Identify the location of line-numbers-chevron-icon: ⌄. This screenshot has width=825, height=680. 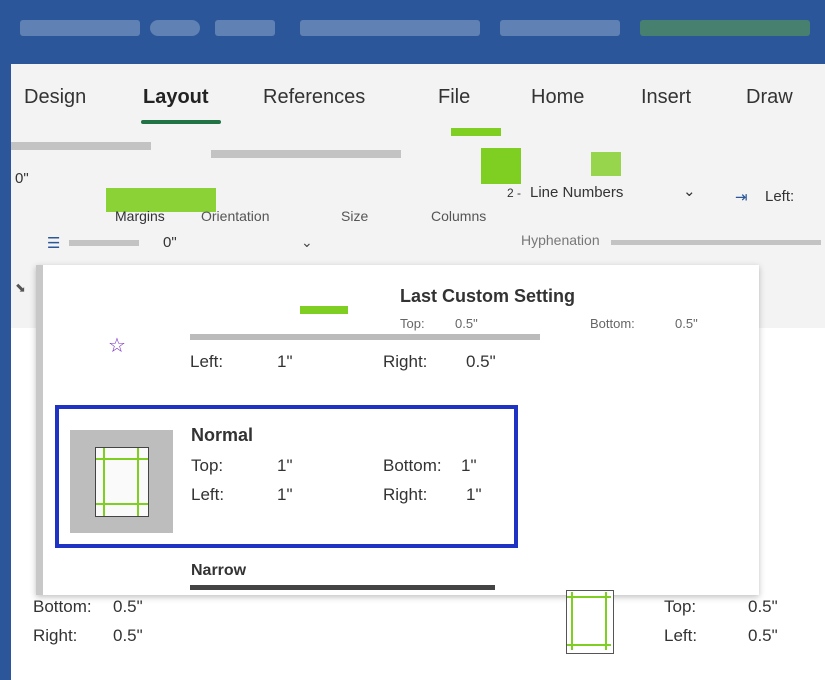
(689, 191).